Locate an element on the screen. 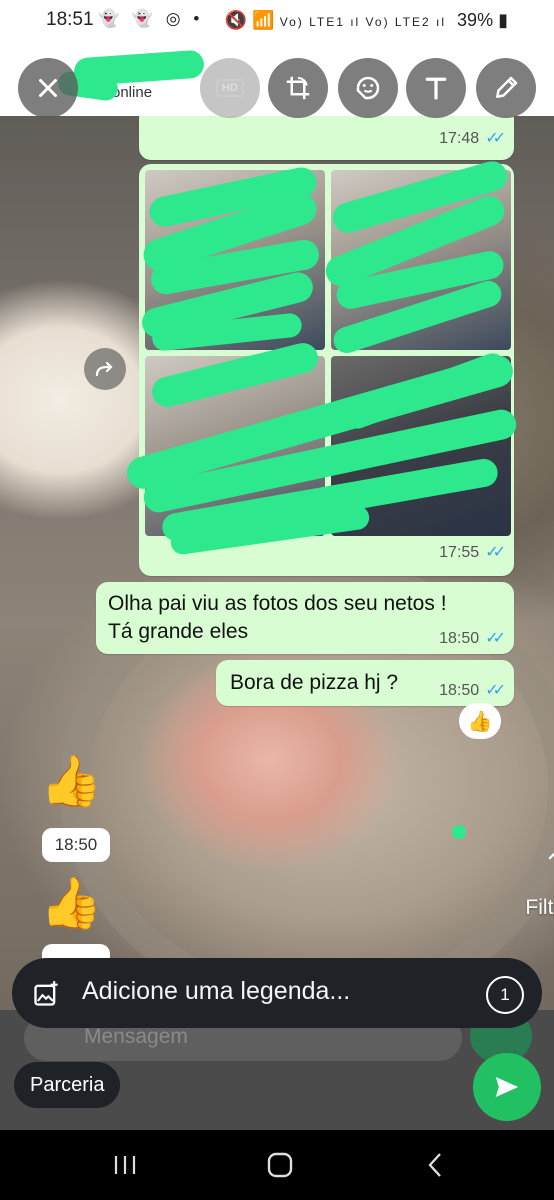 Image resolution: width=554 pixels, height=1200 pixels. message-text: Bora de pizza hj ? is located at coordinates (314, 682).